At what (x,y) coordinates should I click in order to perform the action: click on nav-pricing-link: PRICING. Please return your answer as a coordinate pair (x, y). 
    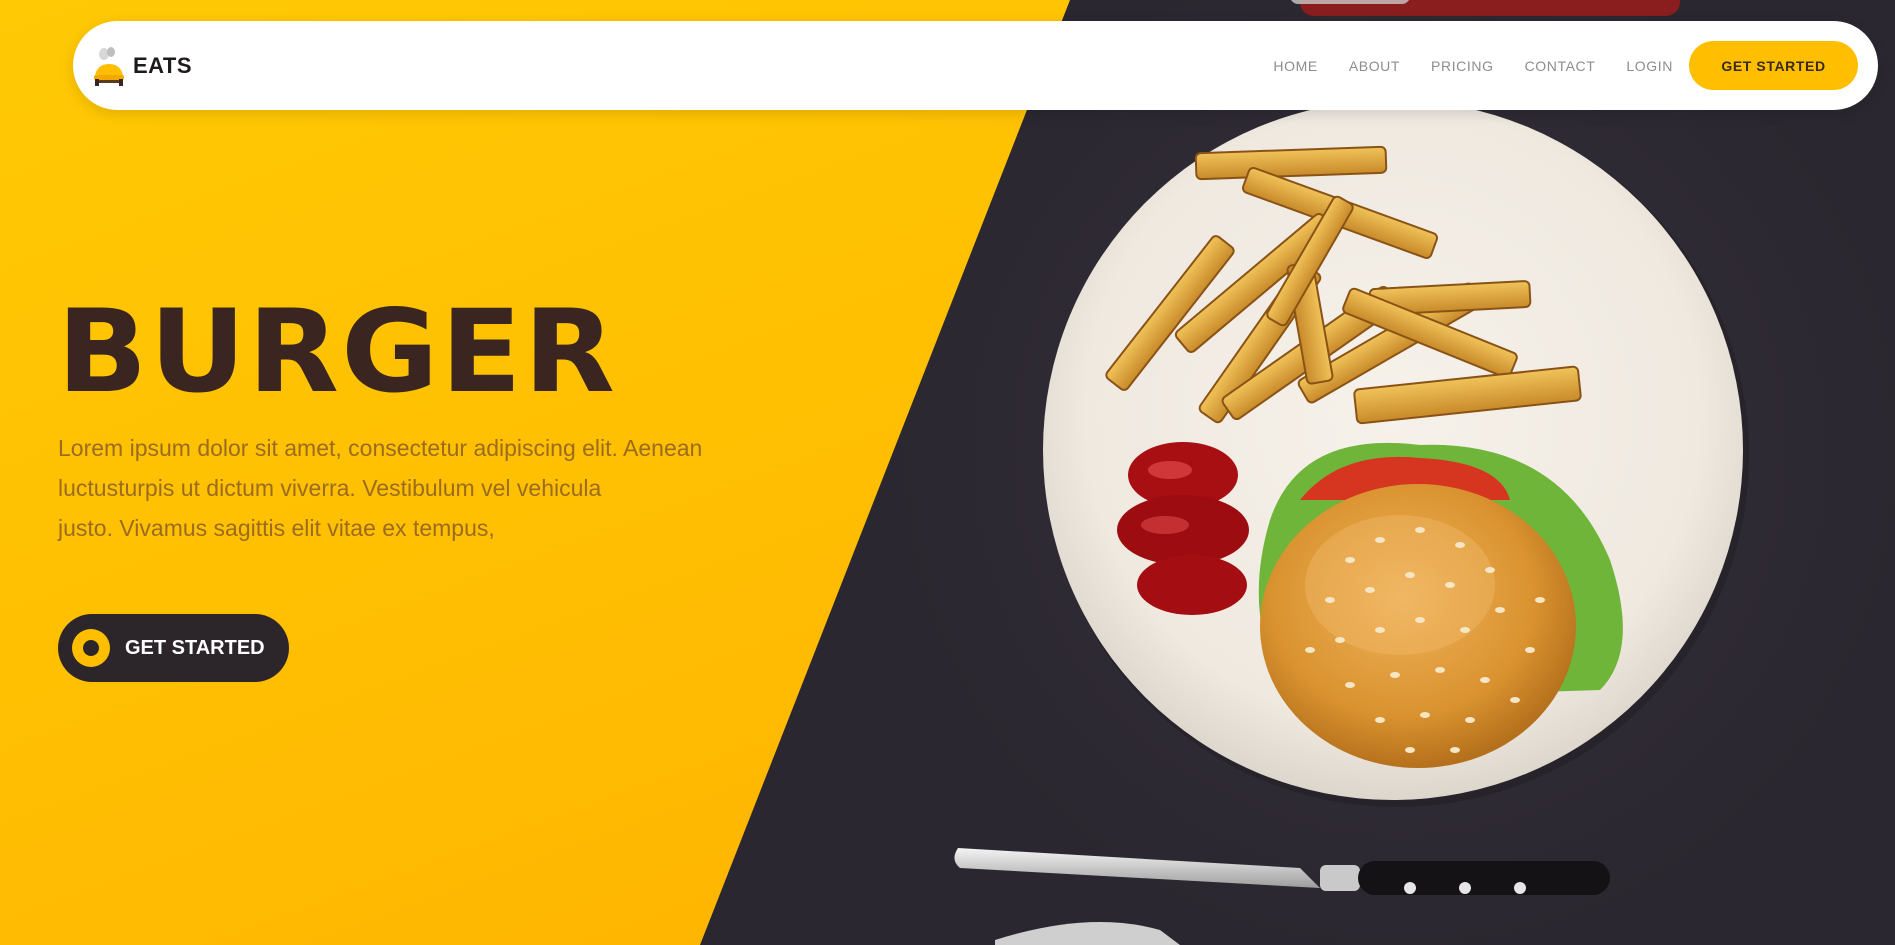
    Looking at the image, I should click on (1462, 66).